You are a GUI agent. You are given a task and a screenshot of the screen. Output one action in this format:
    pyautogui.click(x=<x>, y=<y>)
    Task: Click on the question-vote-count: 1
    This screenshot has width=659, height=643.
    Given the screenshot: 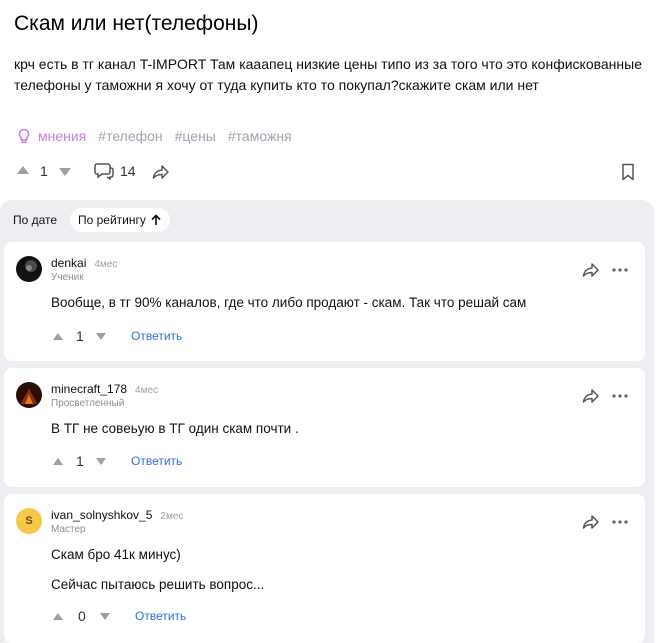 What is the action you would take?
    pyautogui.click(x=44, y=171)
    